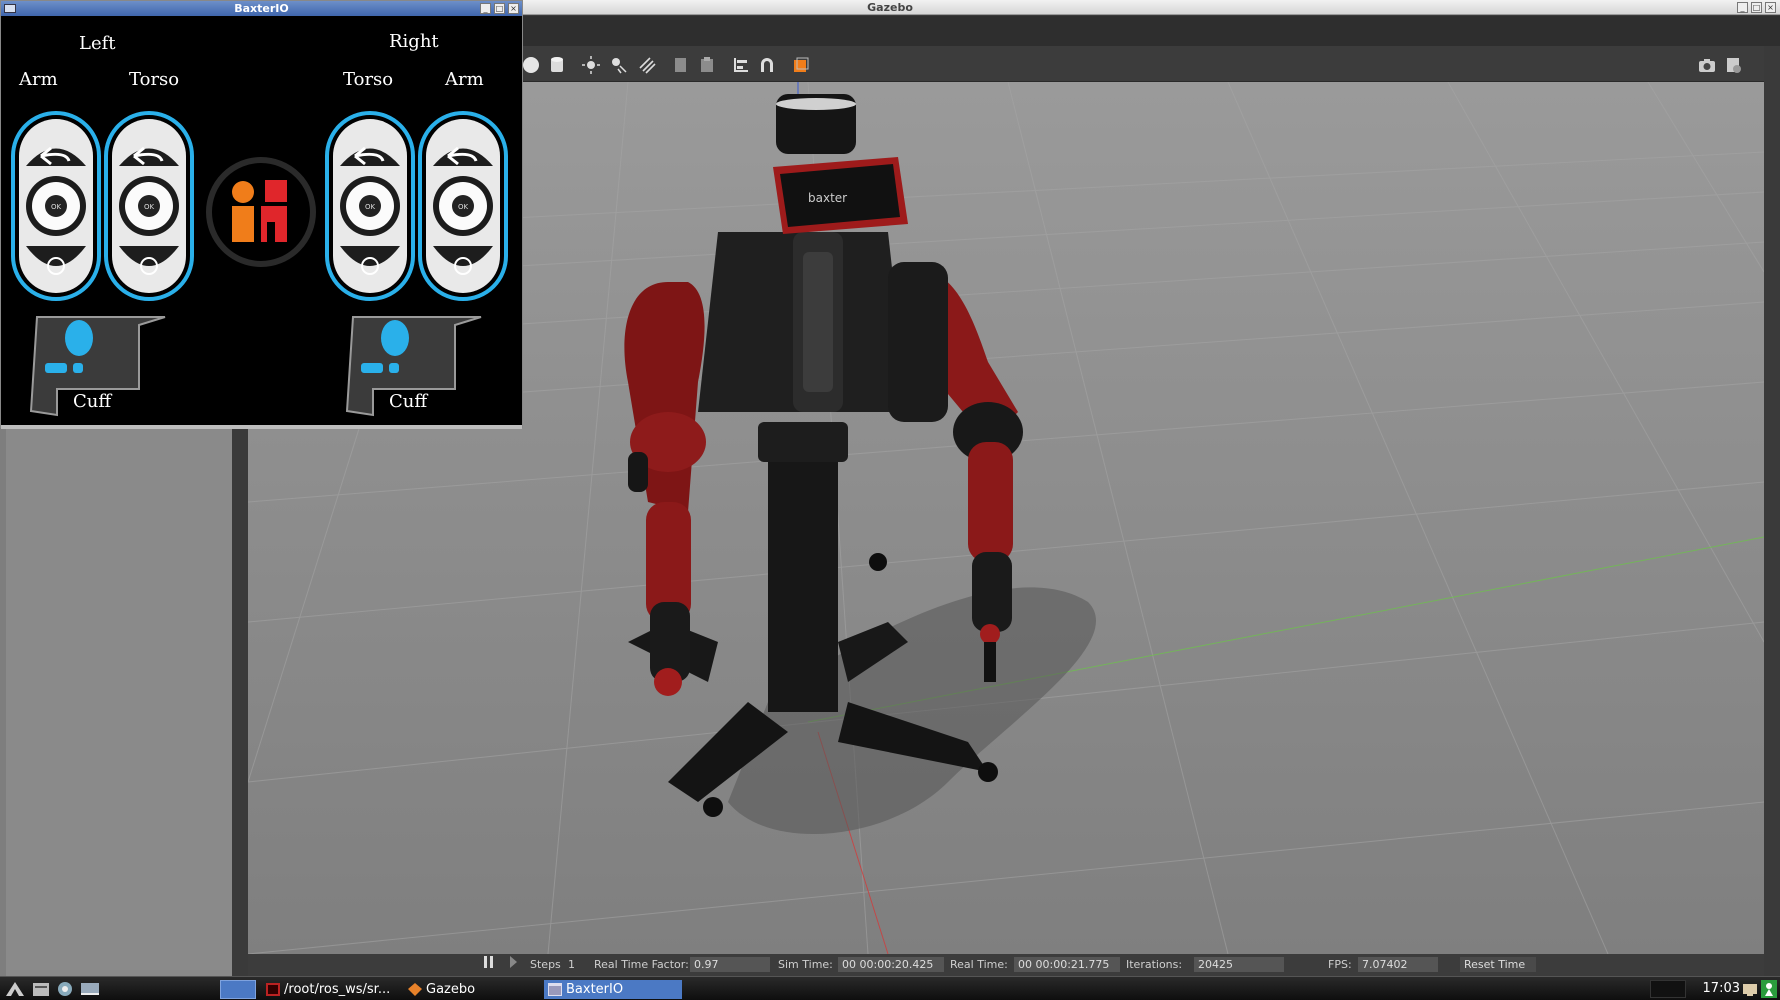  What do you see at coordinates (485, 8) in the screenshot?
I see `io-minimize-button: _` at bounding box center [485, 8].